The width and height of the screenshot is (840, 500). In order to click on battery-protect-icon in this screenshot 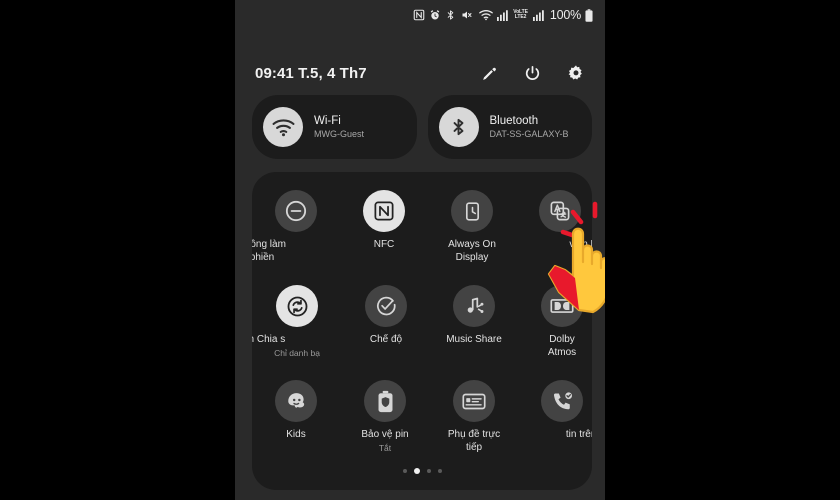, I will do `click(385, 401)`.